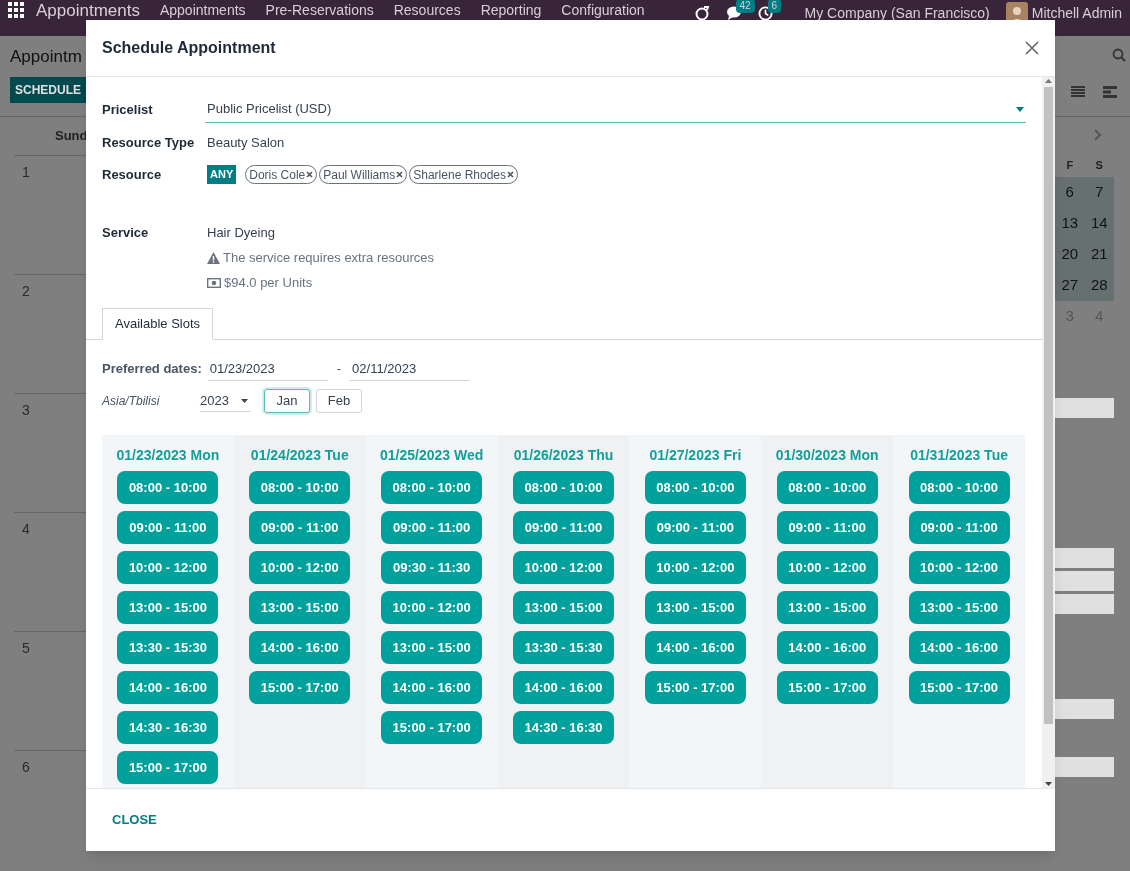  I want to click on month-button: Jan, so click(287, 401).